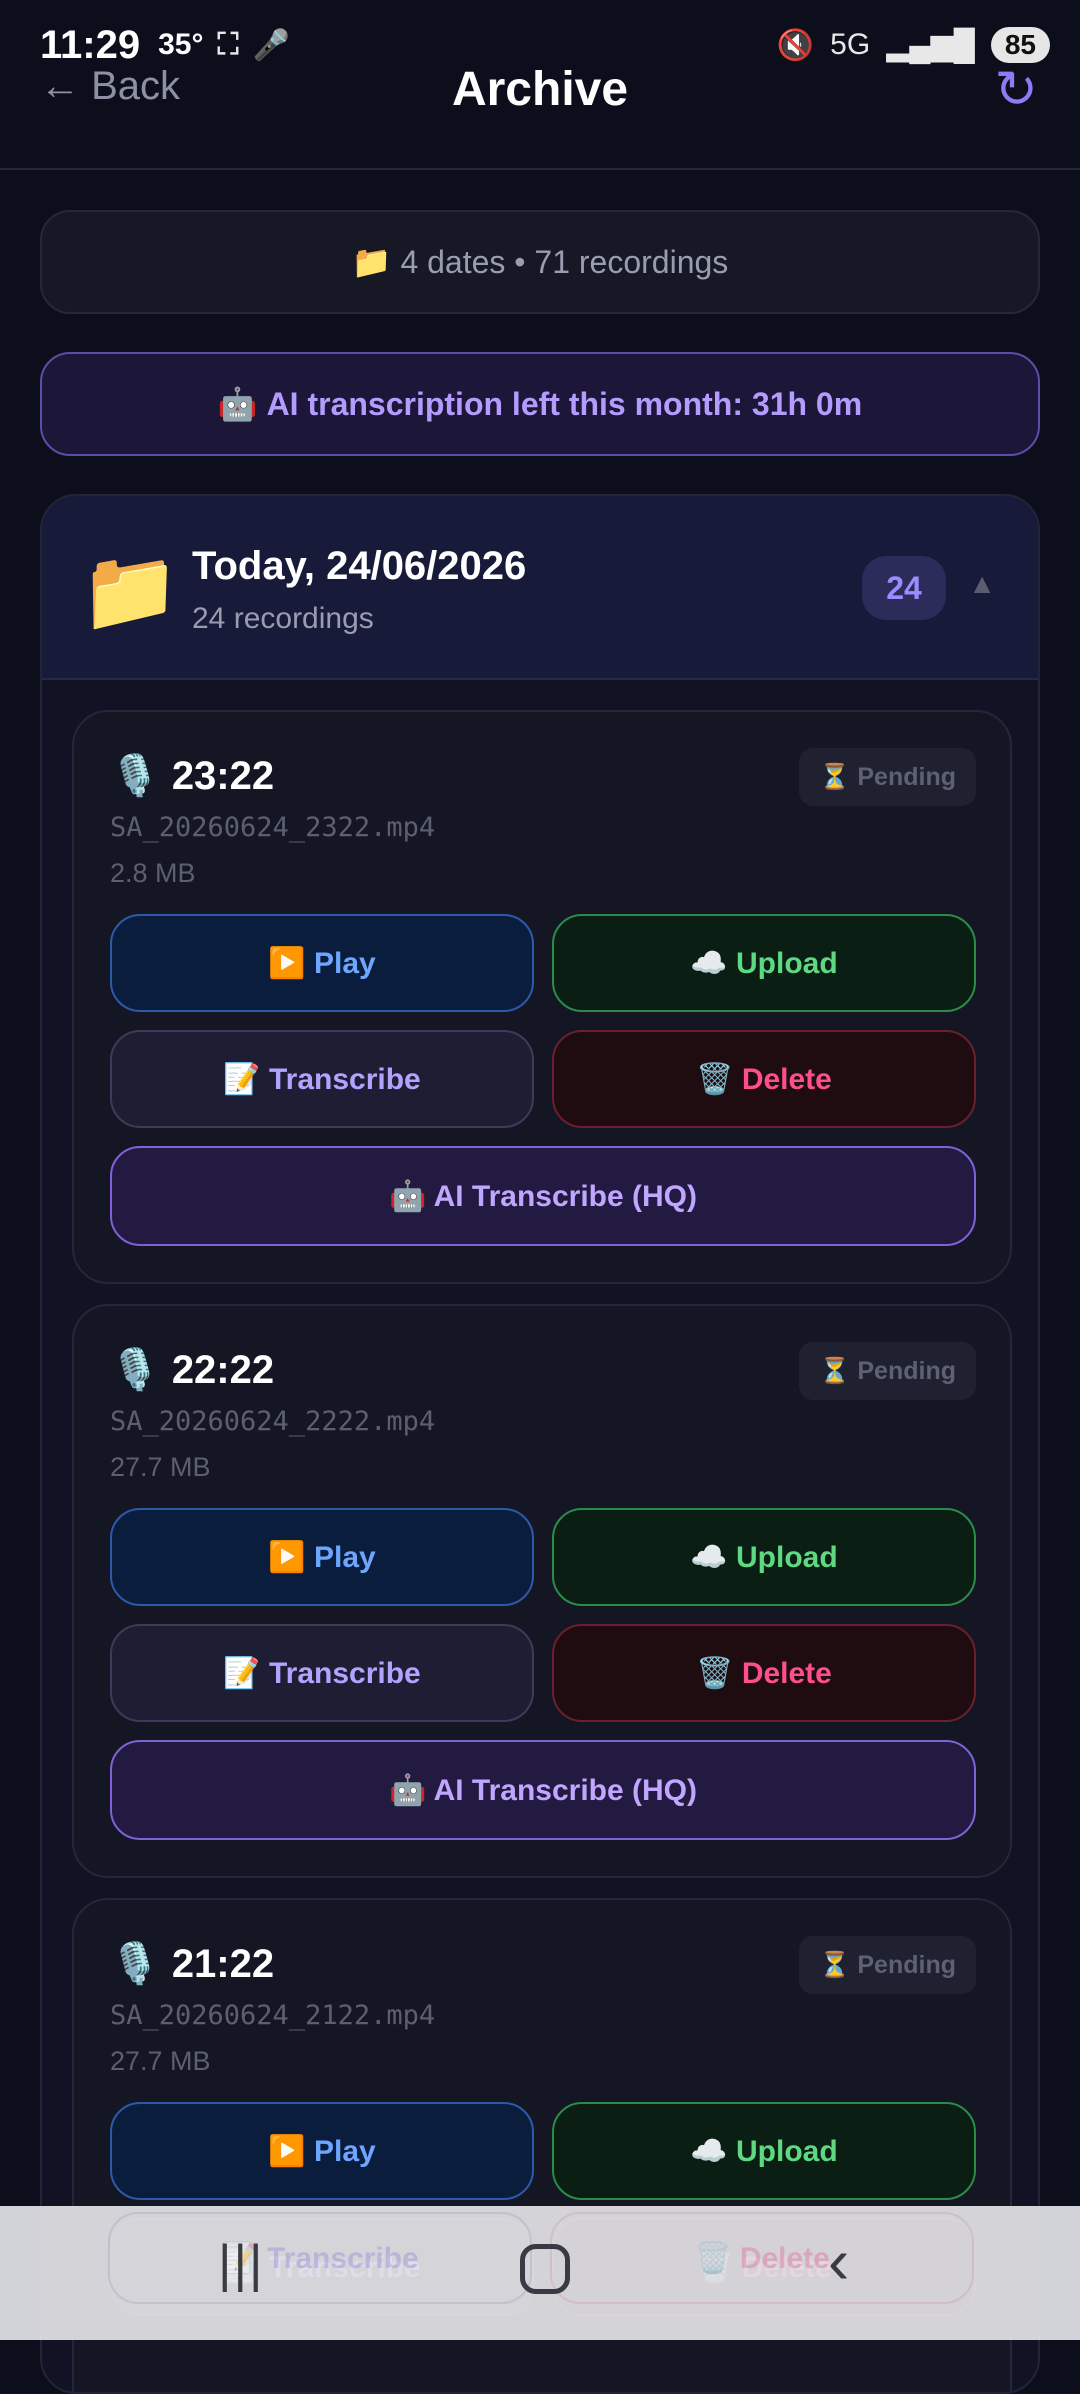 The height and width of the screenshot is (2394, 1080). Describe the element at coordinates (904, 588) in the screenshot. I see `recordings-count-badge: 24` at that location.